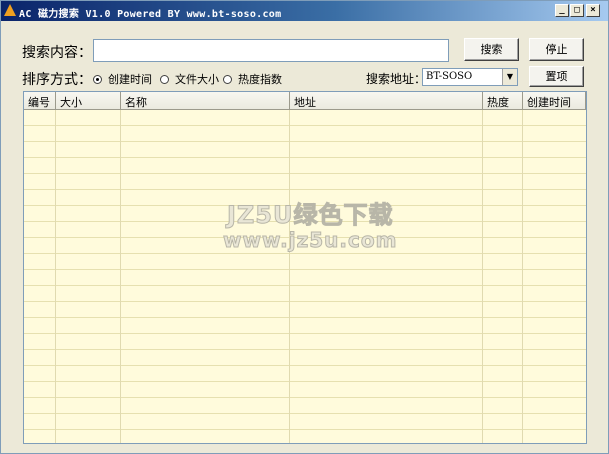 This screenshot has height=454, width=609. I want to click on column-header-address: 地址, so click(386, 101).